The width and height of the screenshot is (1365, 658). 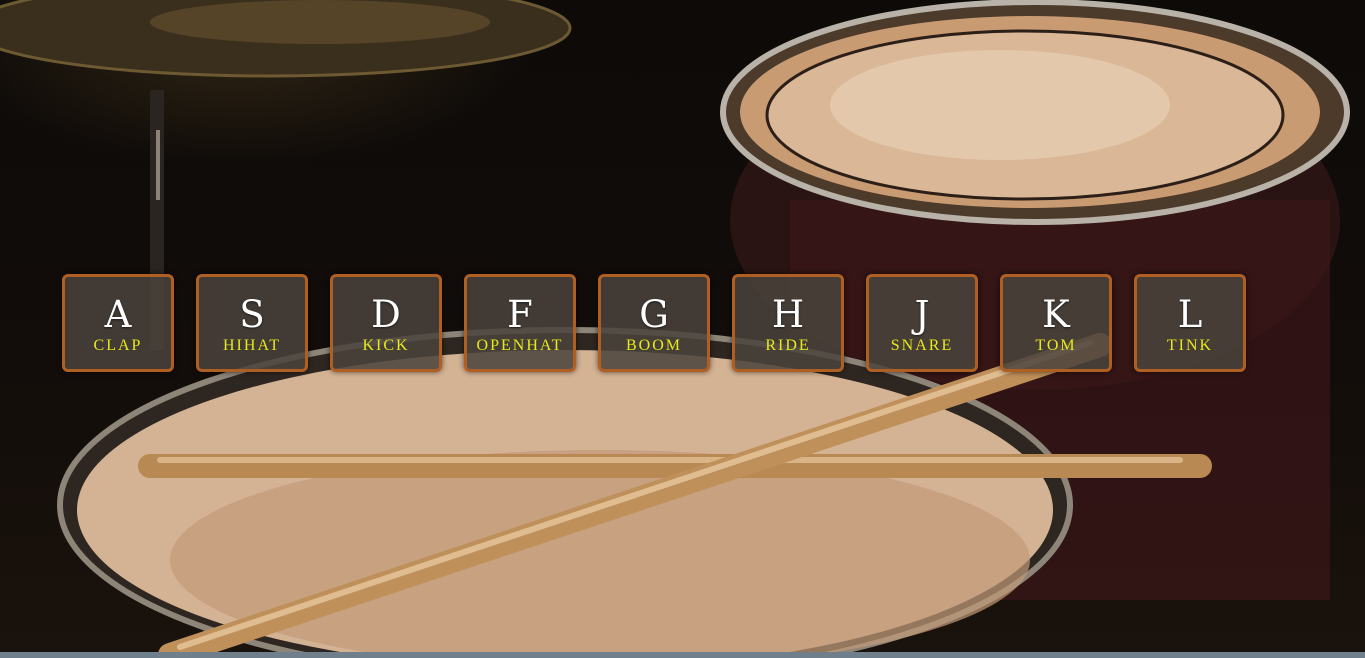 What do you see at coordinates (118, 345) in the screenshot?
I see `key-sound-label: CLAP` at bounding box center [118, 345].